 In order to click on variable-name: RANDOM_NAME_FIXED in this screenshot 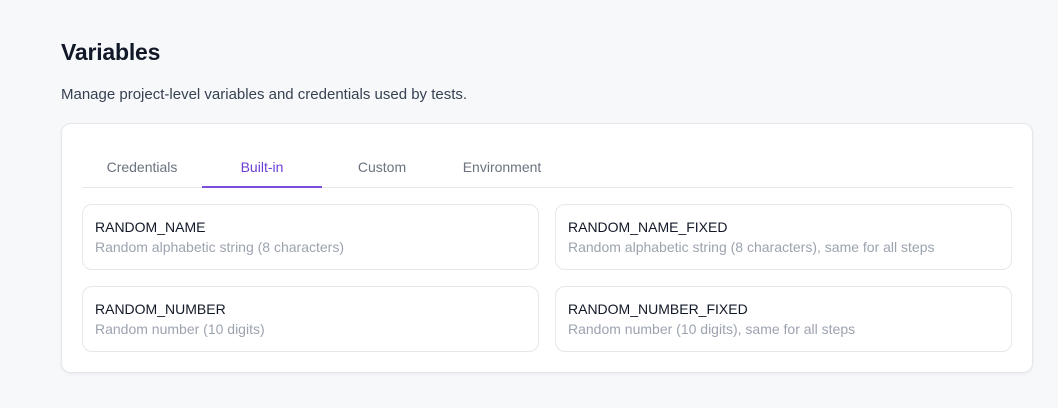, I will do `click(648, 227)`.